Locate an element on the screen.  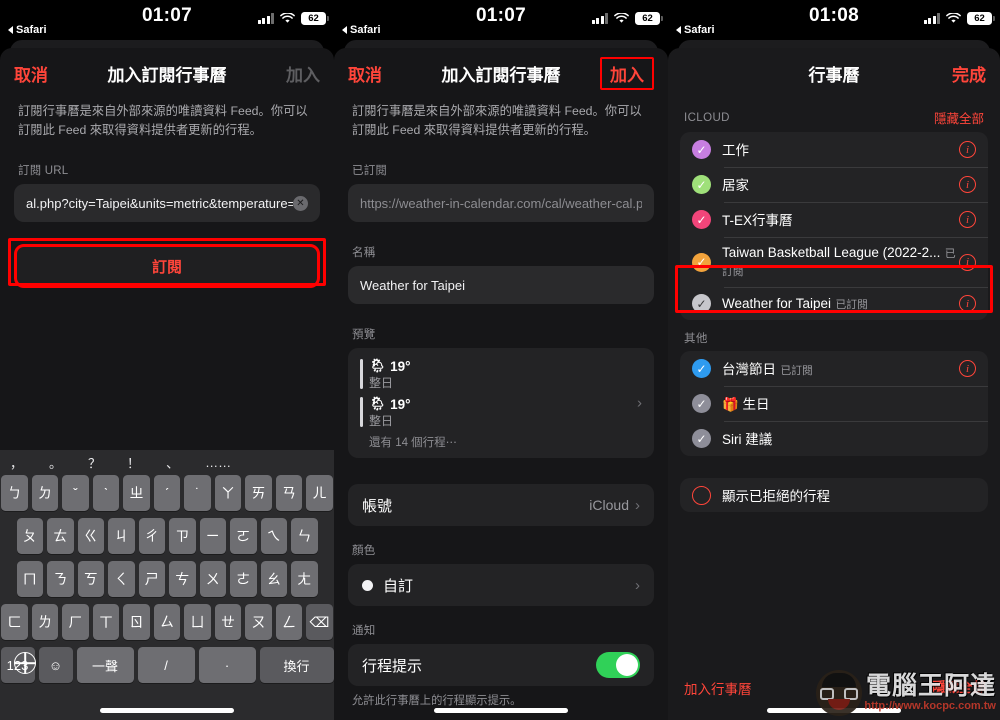
punct-key: 。 is located at coordinates (55, 462).